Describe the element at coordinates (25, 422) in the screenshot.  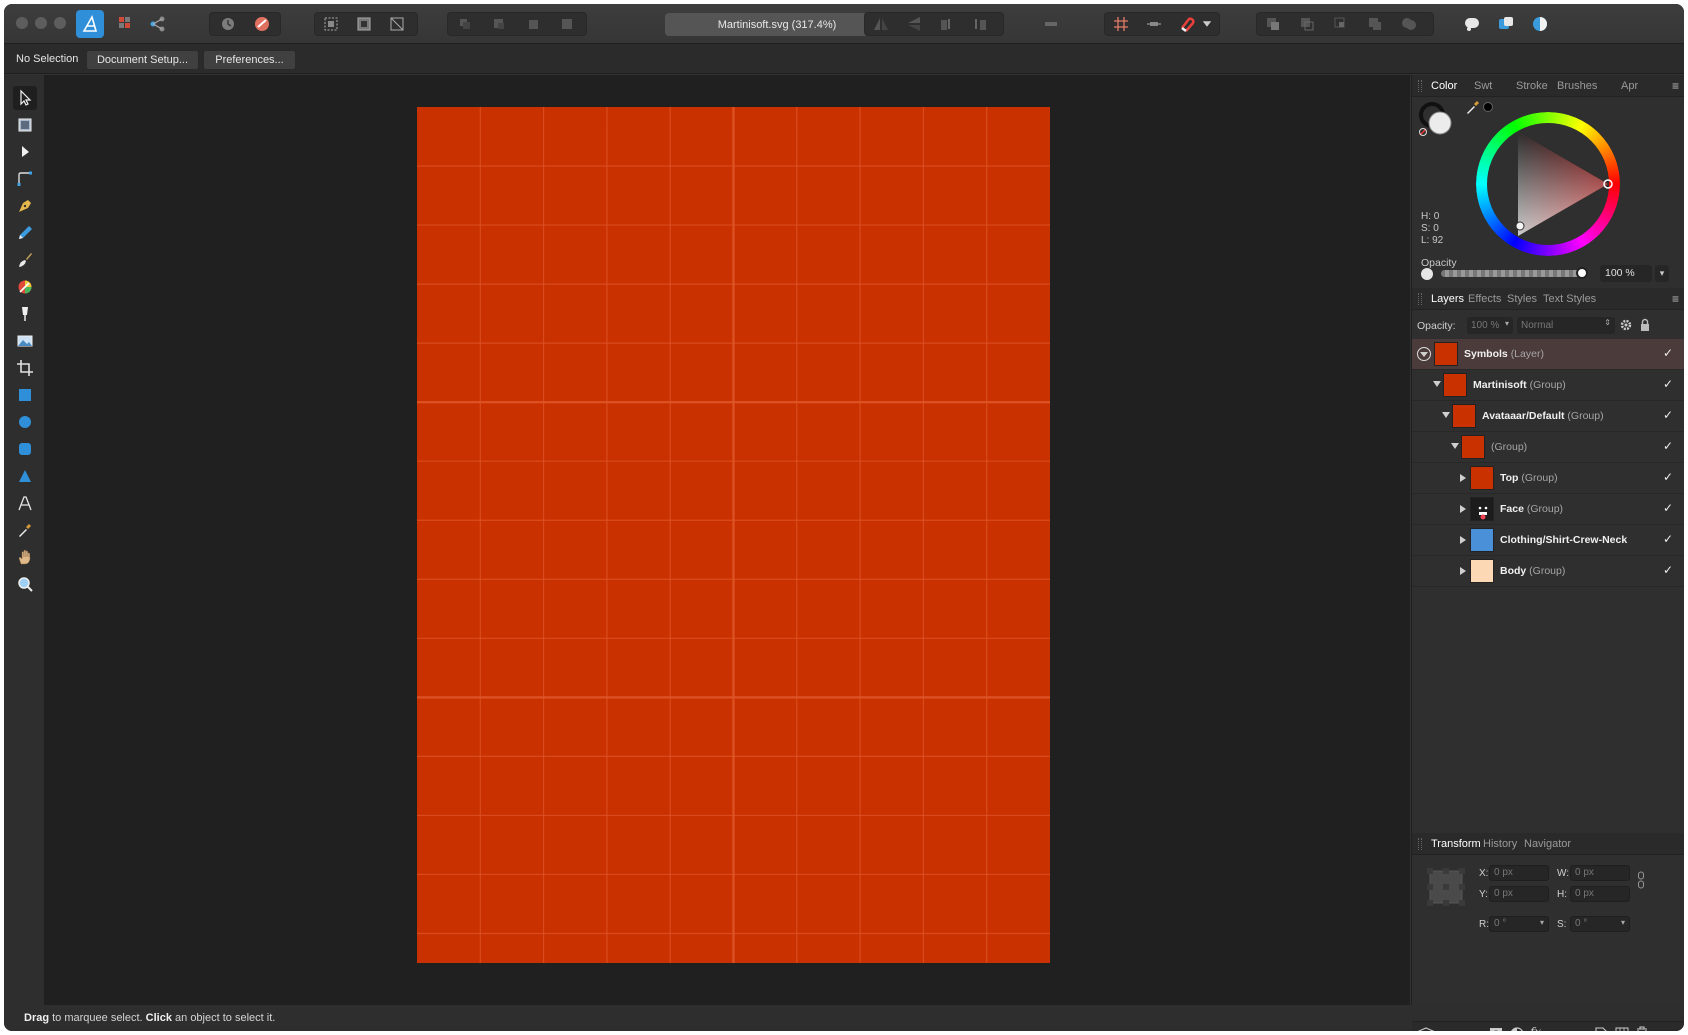
I see `ellipse-tool-icon` at that location.